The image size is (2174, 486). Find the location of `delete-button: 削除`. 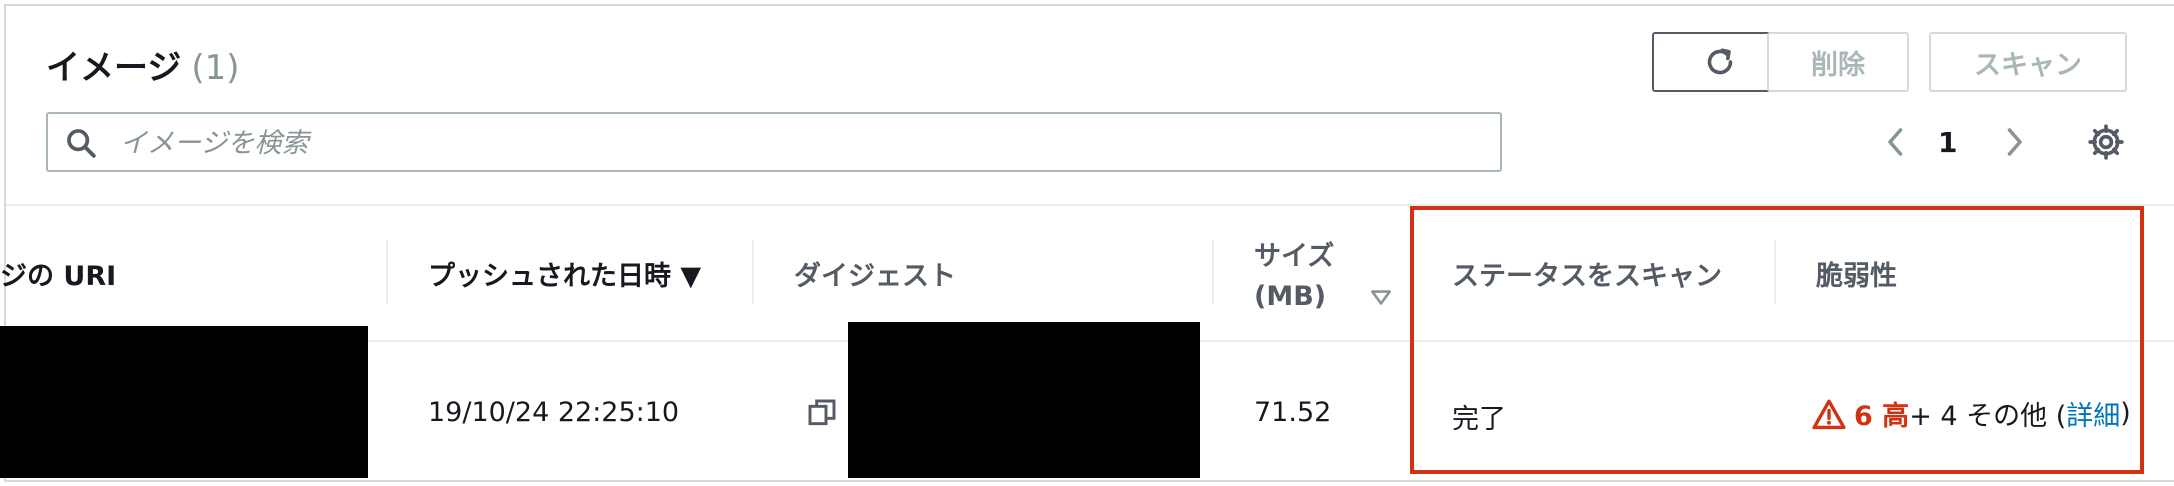

delete-button: 削除 is located at coordinates (1838, 62).